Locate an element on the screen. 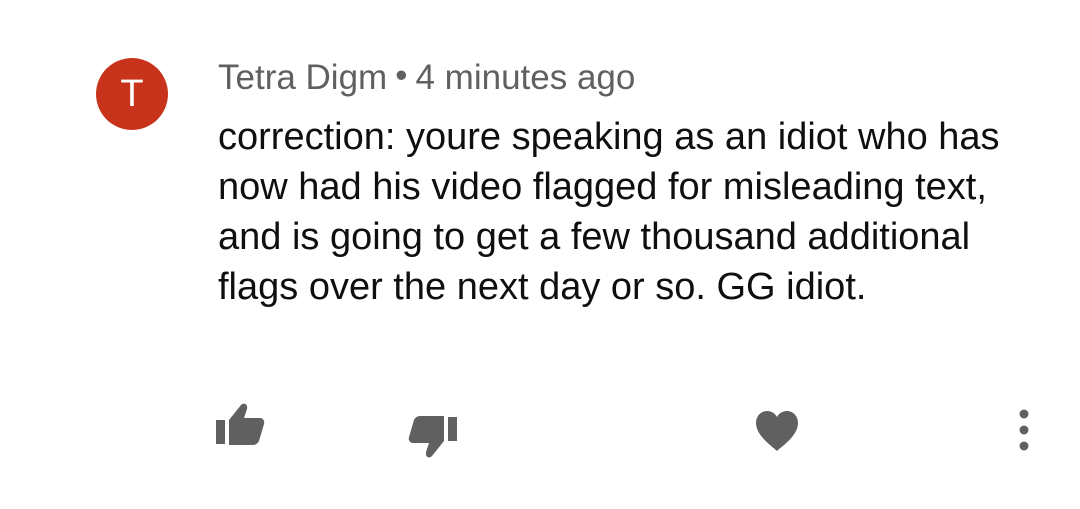 The image size is (1080, 509). more-vert-icon is located at coordinates (1024, 430).